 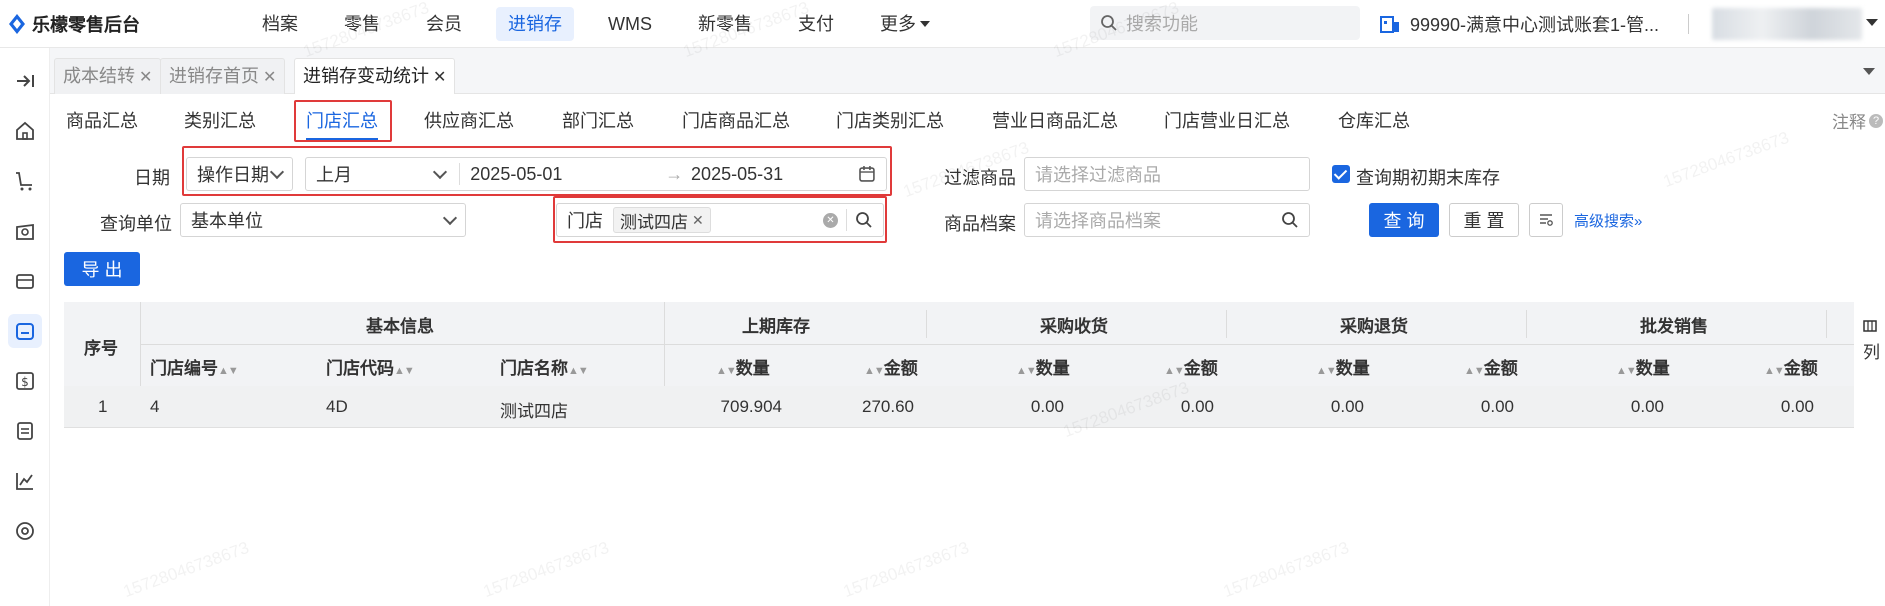 I want to click on col-recv-qty: ▲▼数量, so click(x=1043, y=366).